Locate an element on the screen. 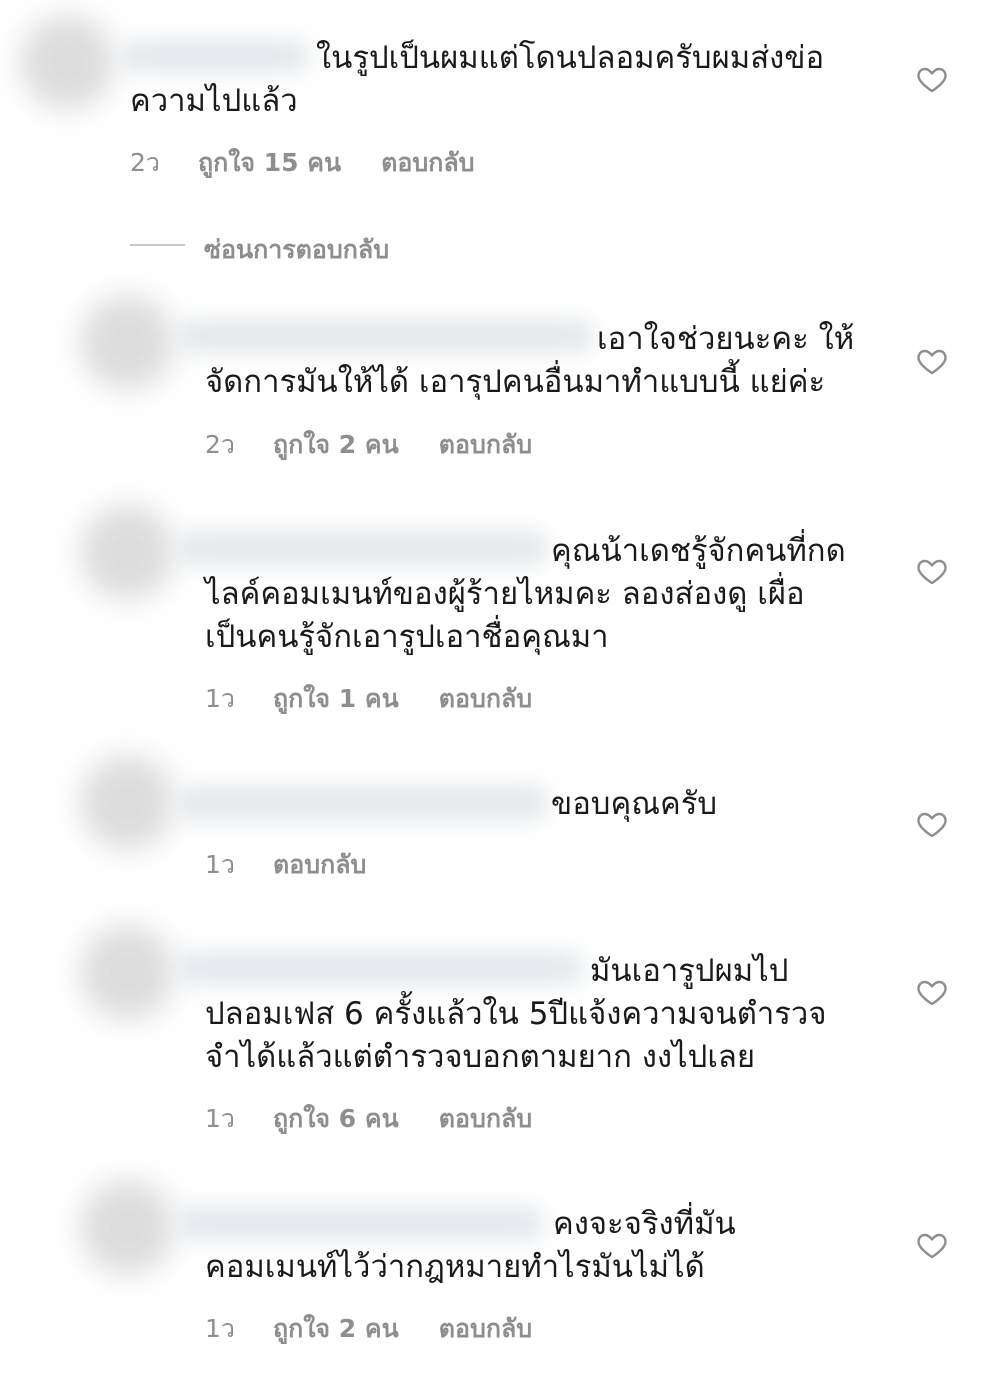  comment-meta: 1ว ถูกใจ 1 คน ตอบกลับ is located at coordinates (388, 699).